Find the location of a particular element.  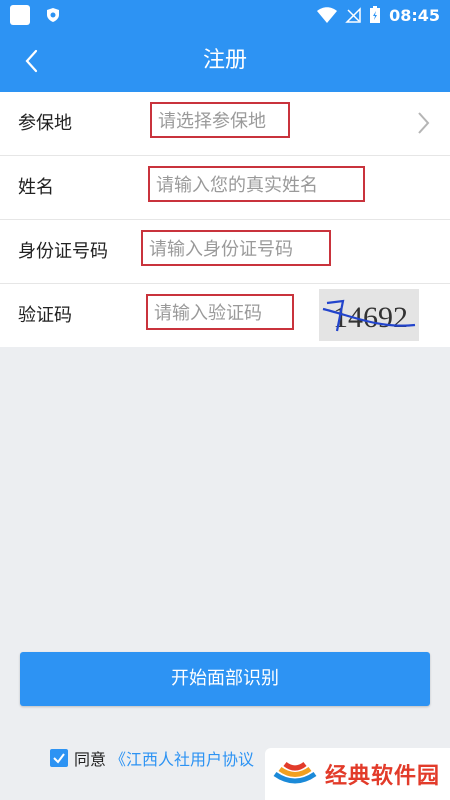

page-title: 注册 is located at coordinates (224, 60).